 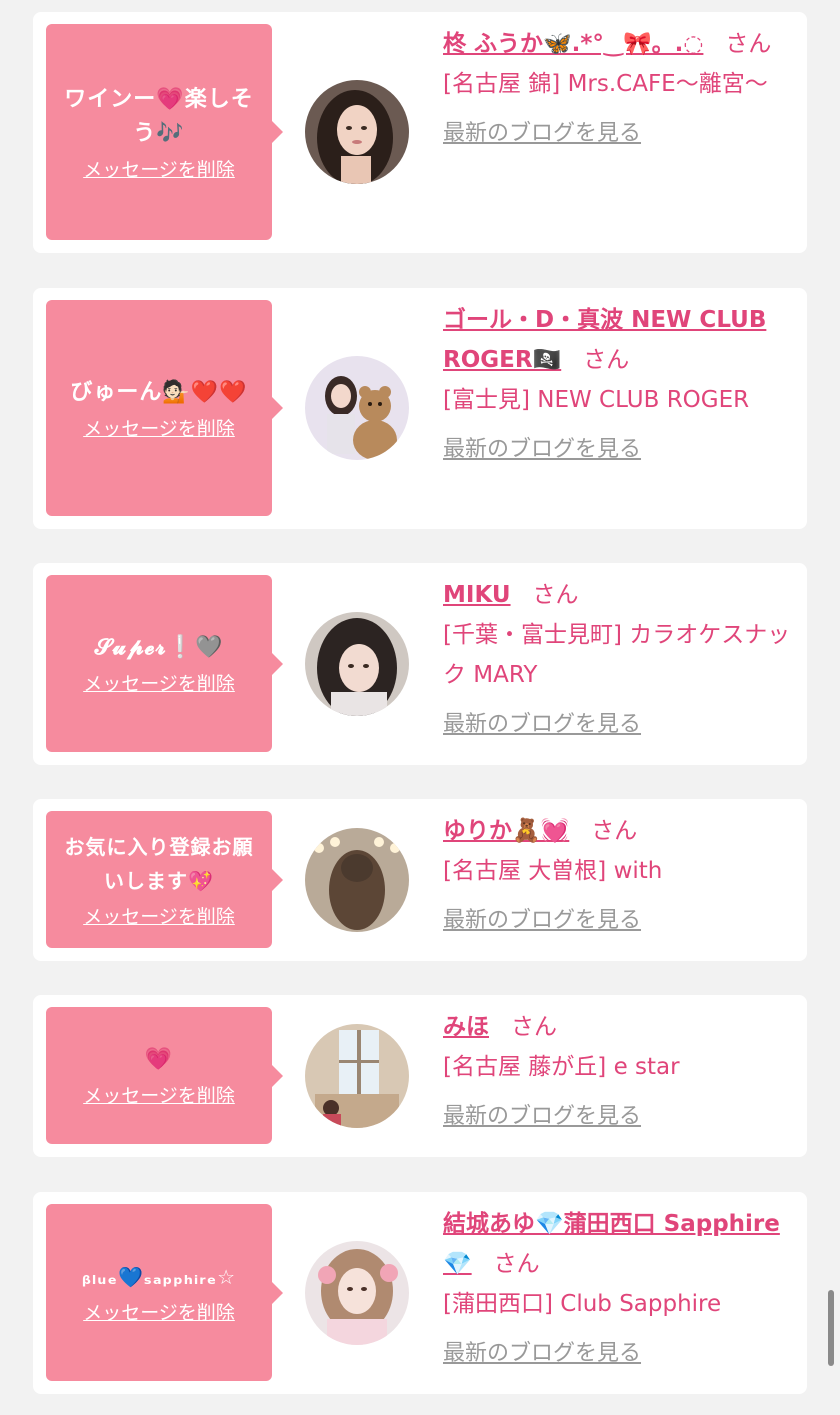 I want to click on member-name-link: 柊 ふうか🦋.*°‿🎀。.◌, so click(x=573, y=44).